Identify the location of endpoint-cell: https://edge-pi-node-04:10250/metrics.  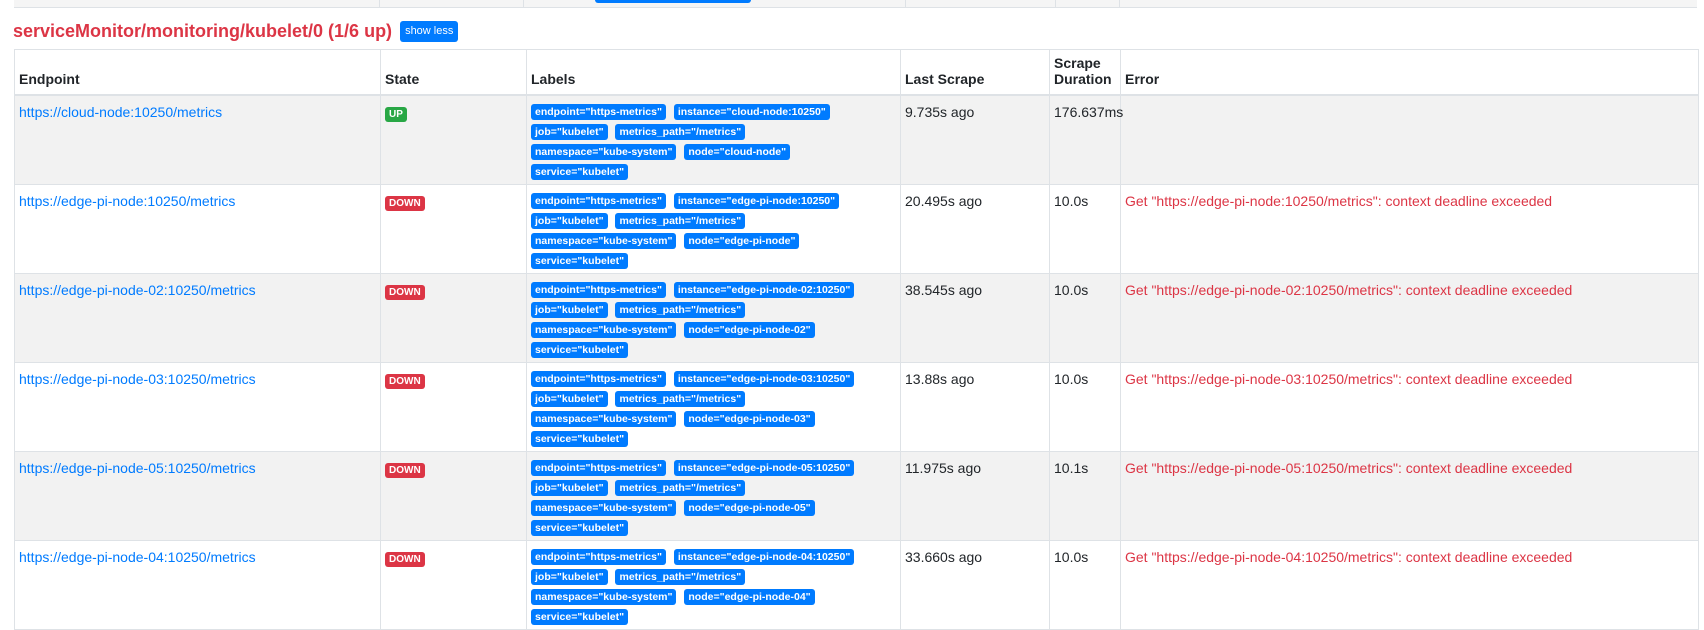
(197, 585).